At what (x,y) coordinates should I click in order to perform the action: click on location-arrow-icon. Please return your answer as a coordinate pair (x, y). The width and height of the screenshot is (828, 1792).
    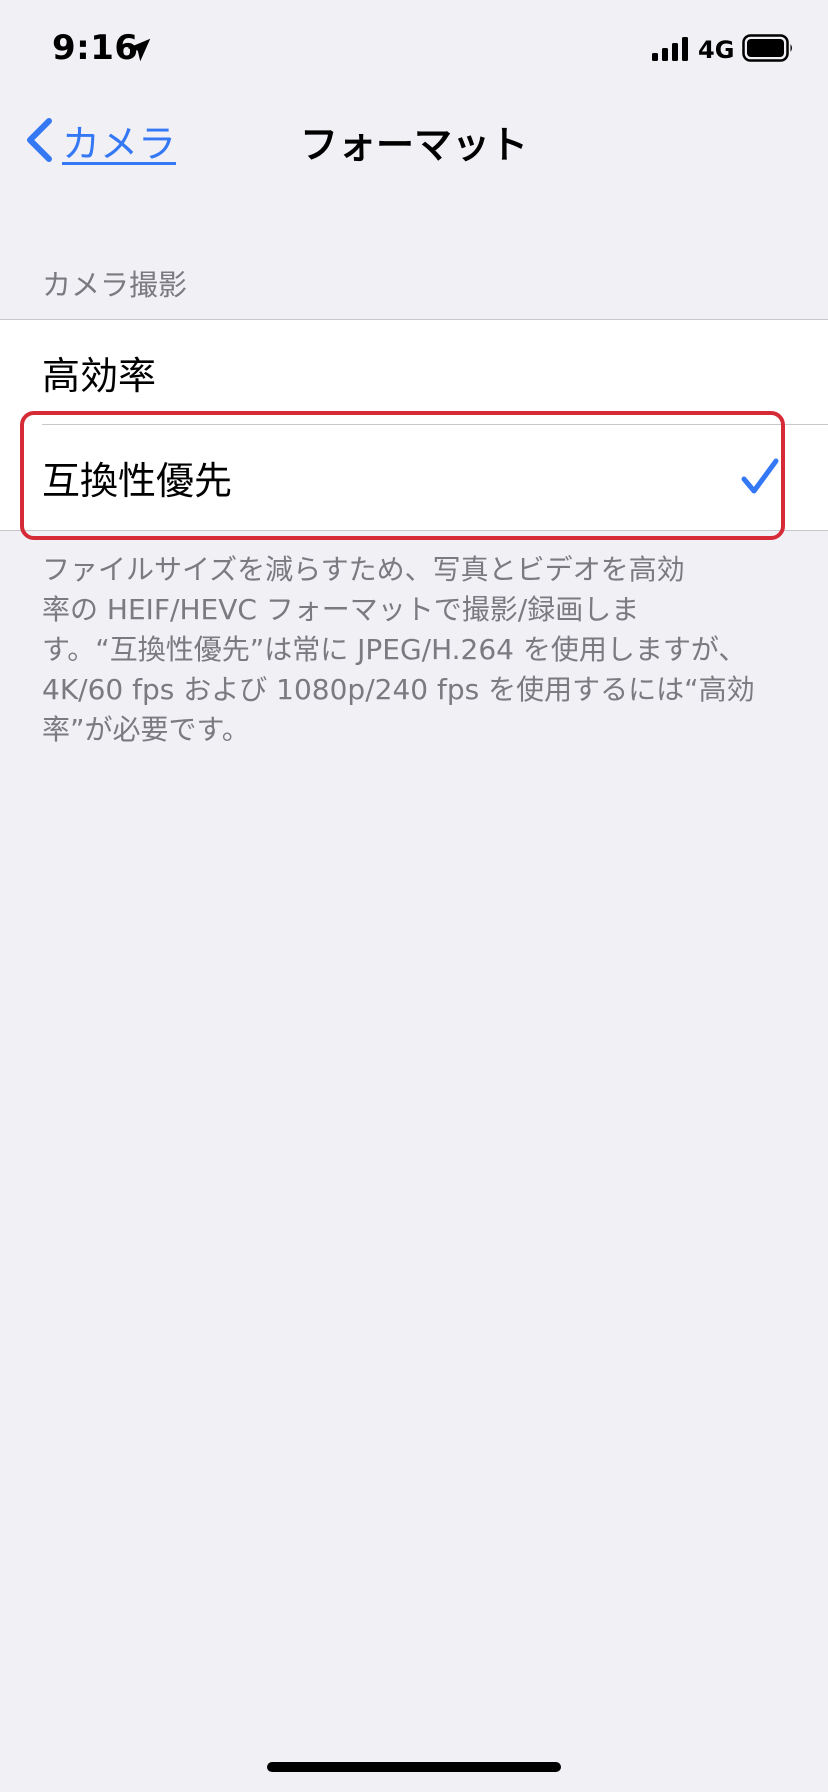
    Looking at the image, I should click on (139, 50).